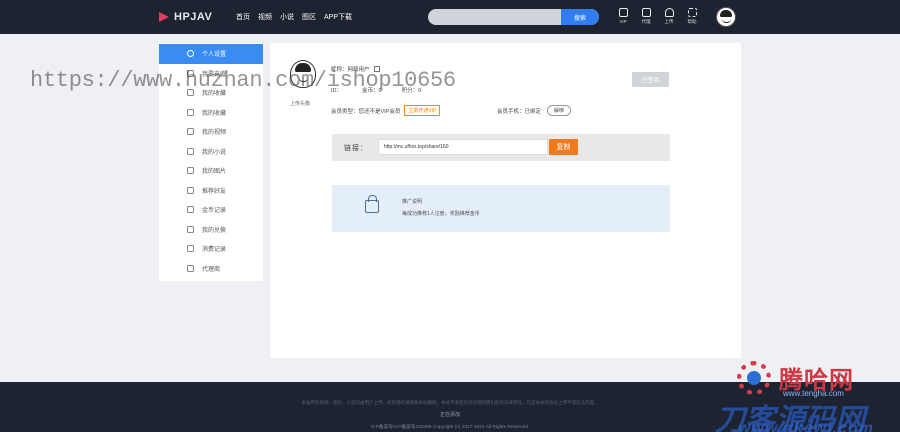  Describe the element at coordinates (300, 103) in the screenshot. I see `upload-avatar-link: 上传头像` at that location.